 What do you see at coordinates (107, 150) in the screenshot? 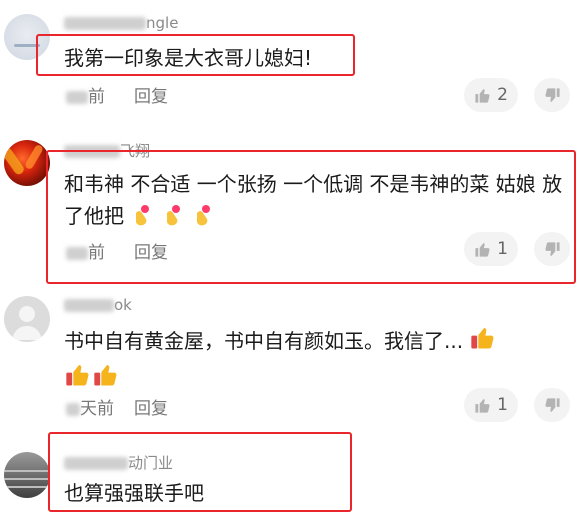
I see `username: 飞翔` at bounding box center [107, 150].